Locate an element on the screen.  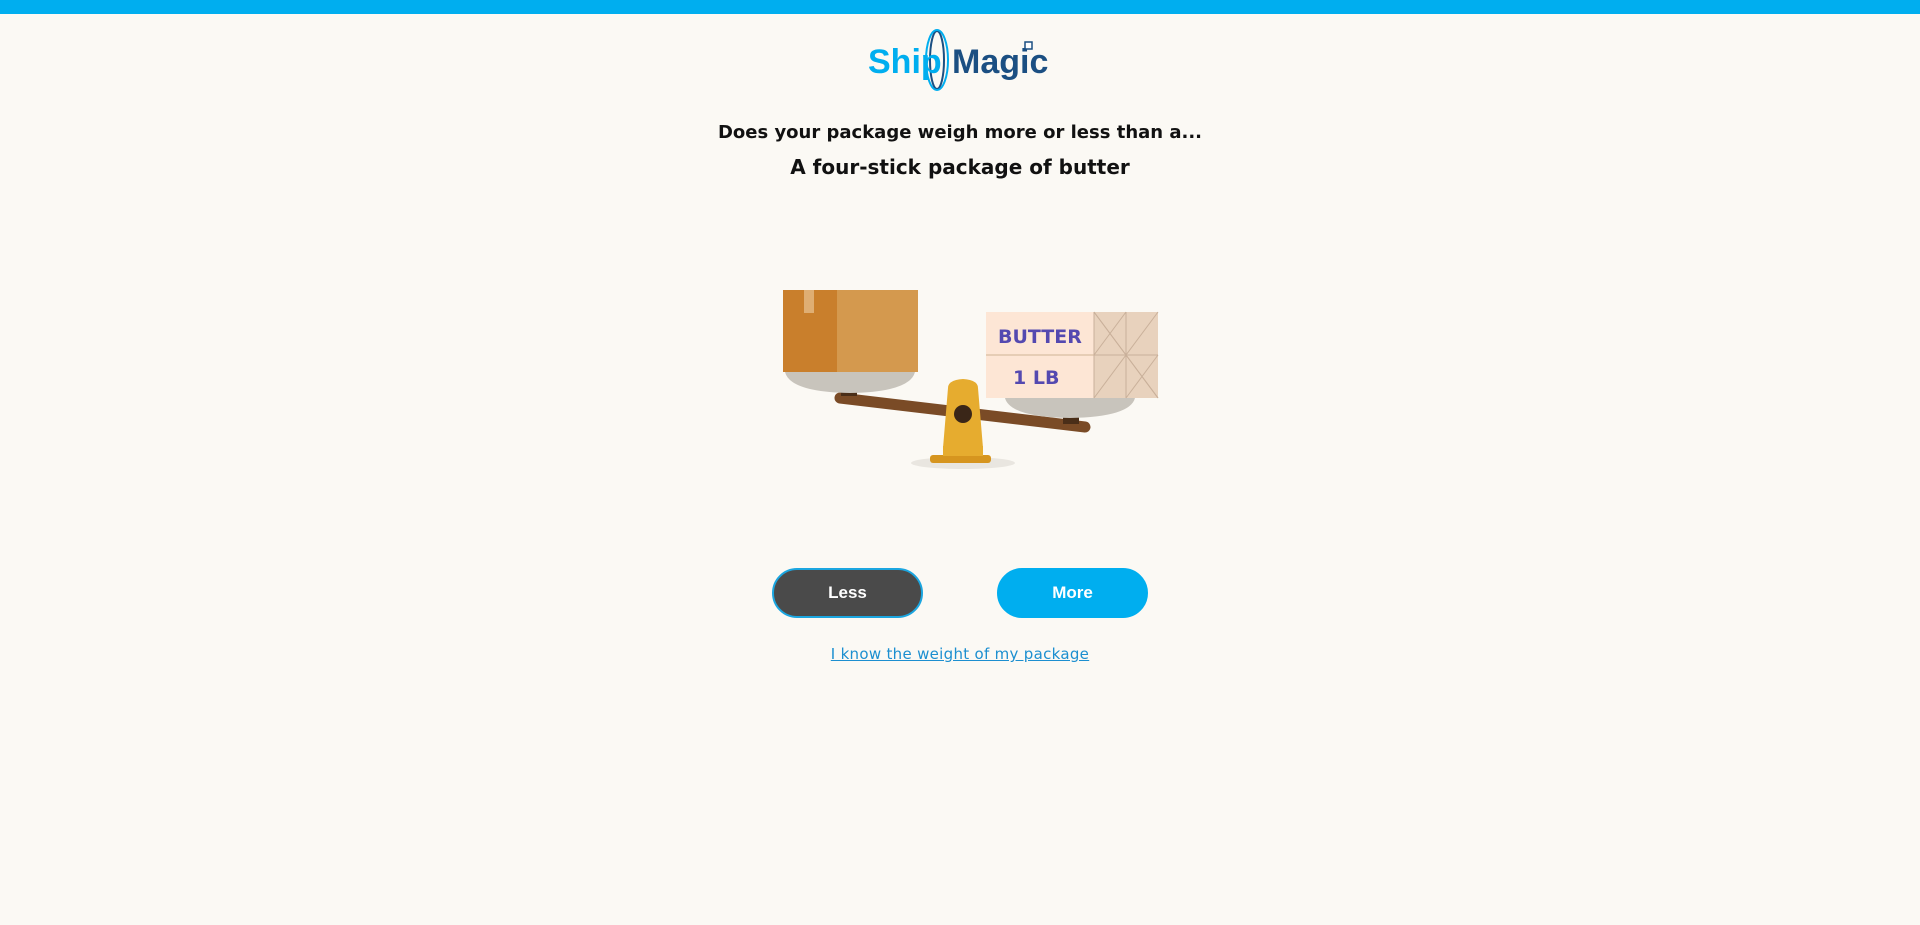
butter-package-icon: BUTTER 1 LB is located at coordinates (1072, 355).